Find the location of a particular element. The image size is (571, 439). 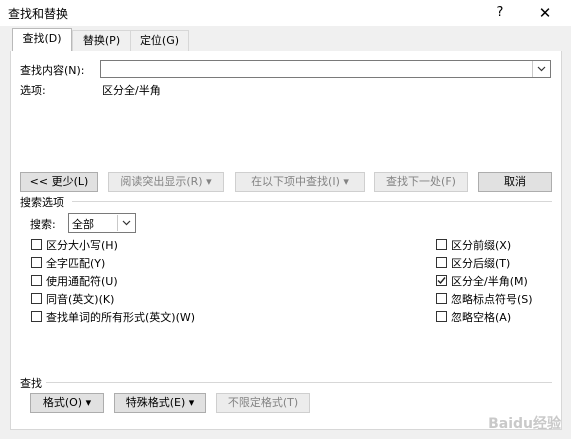

find-label: 查找内容(N): is located at coordinates (52, 70).